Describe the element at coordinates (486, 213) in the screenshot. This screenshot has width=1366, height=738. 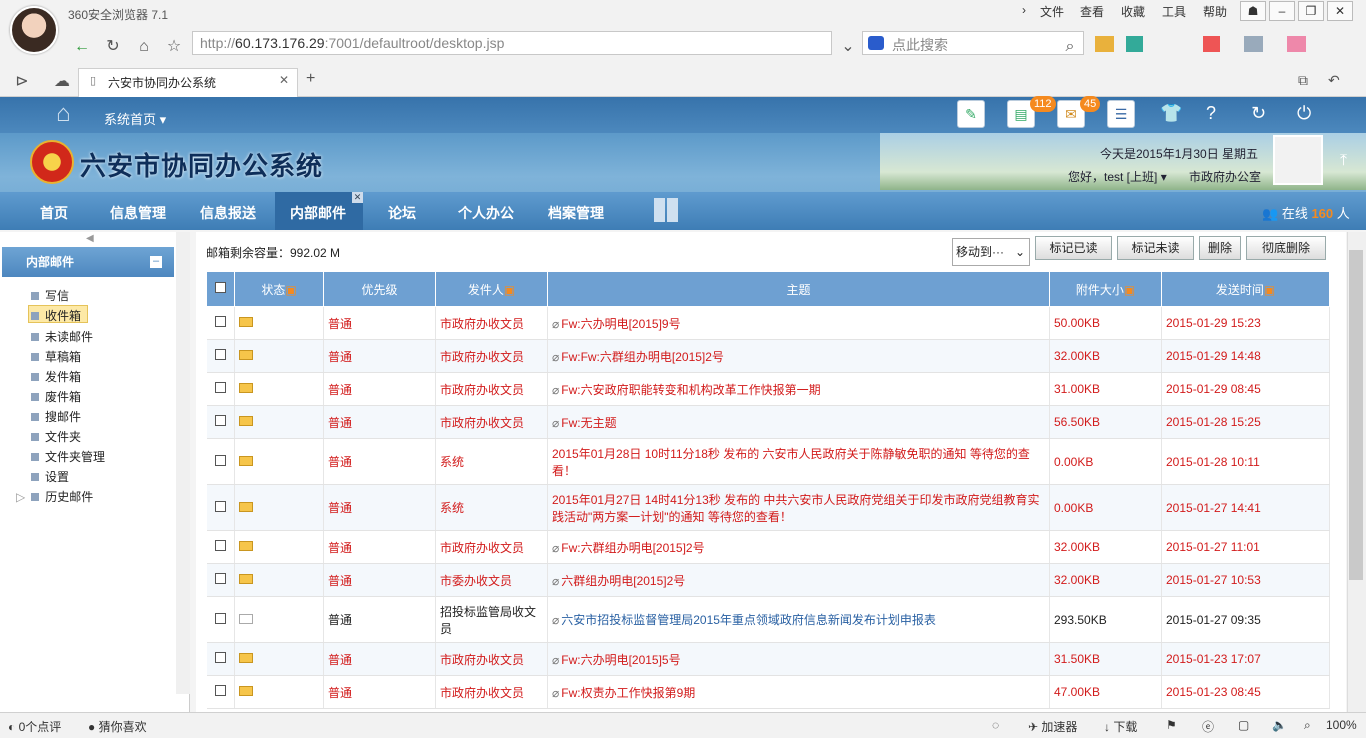
I see `nav-personal: 个人办公` at that location.